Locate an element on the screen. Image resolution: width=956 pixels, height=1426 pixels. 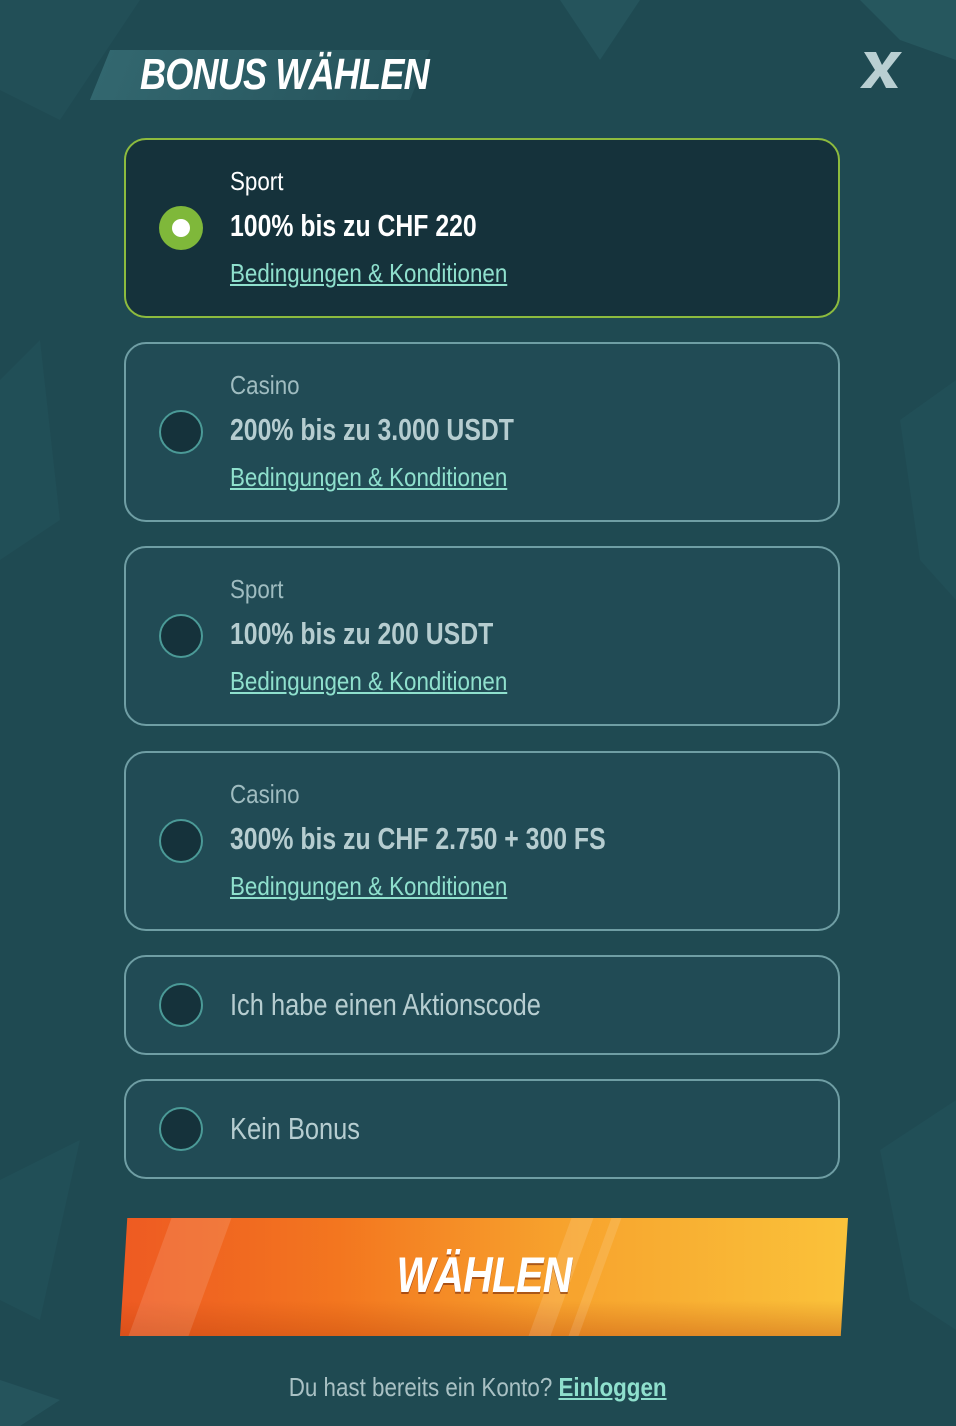
bonus-offer: 100% bis zu 200 USDT is located at coordinates (362, 633).